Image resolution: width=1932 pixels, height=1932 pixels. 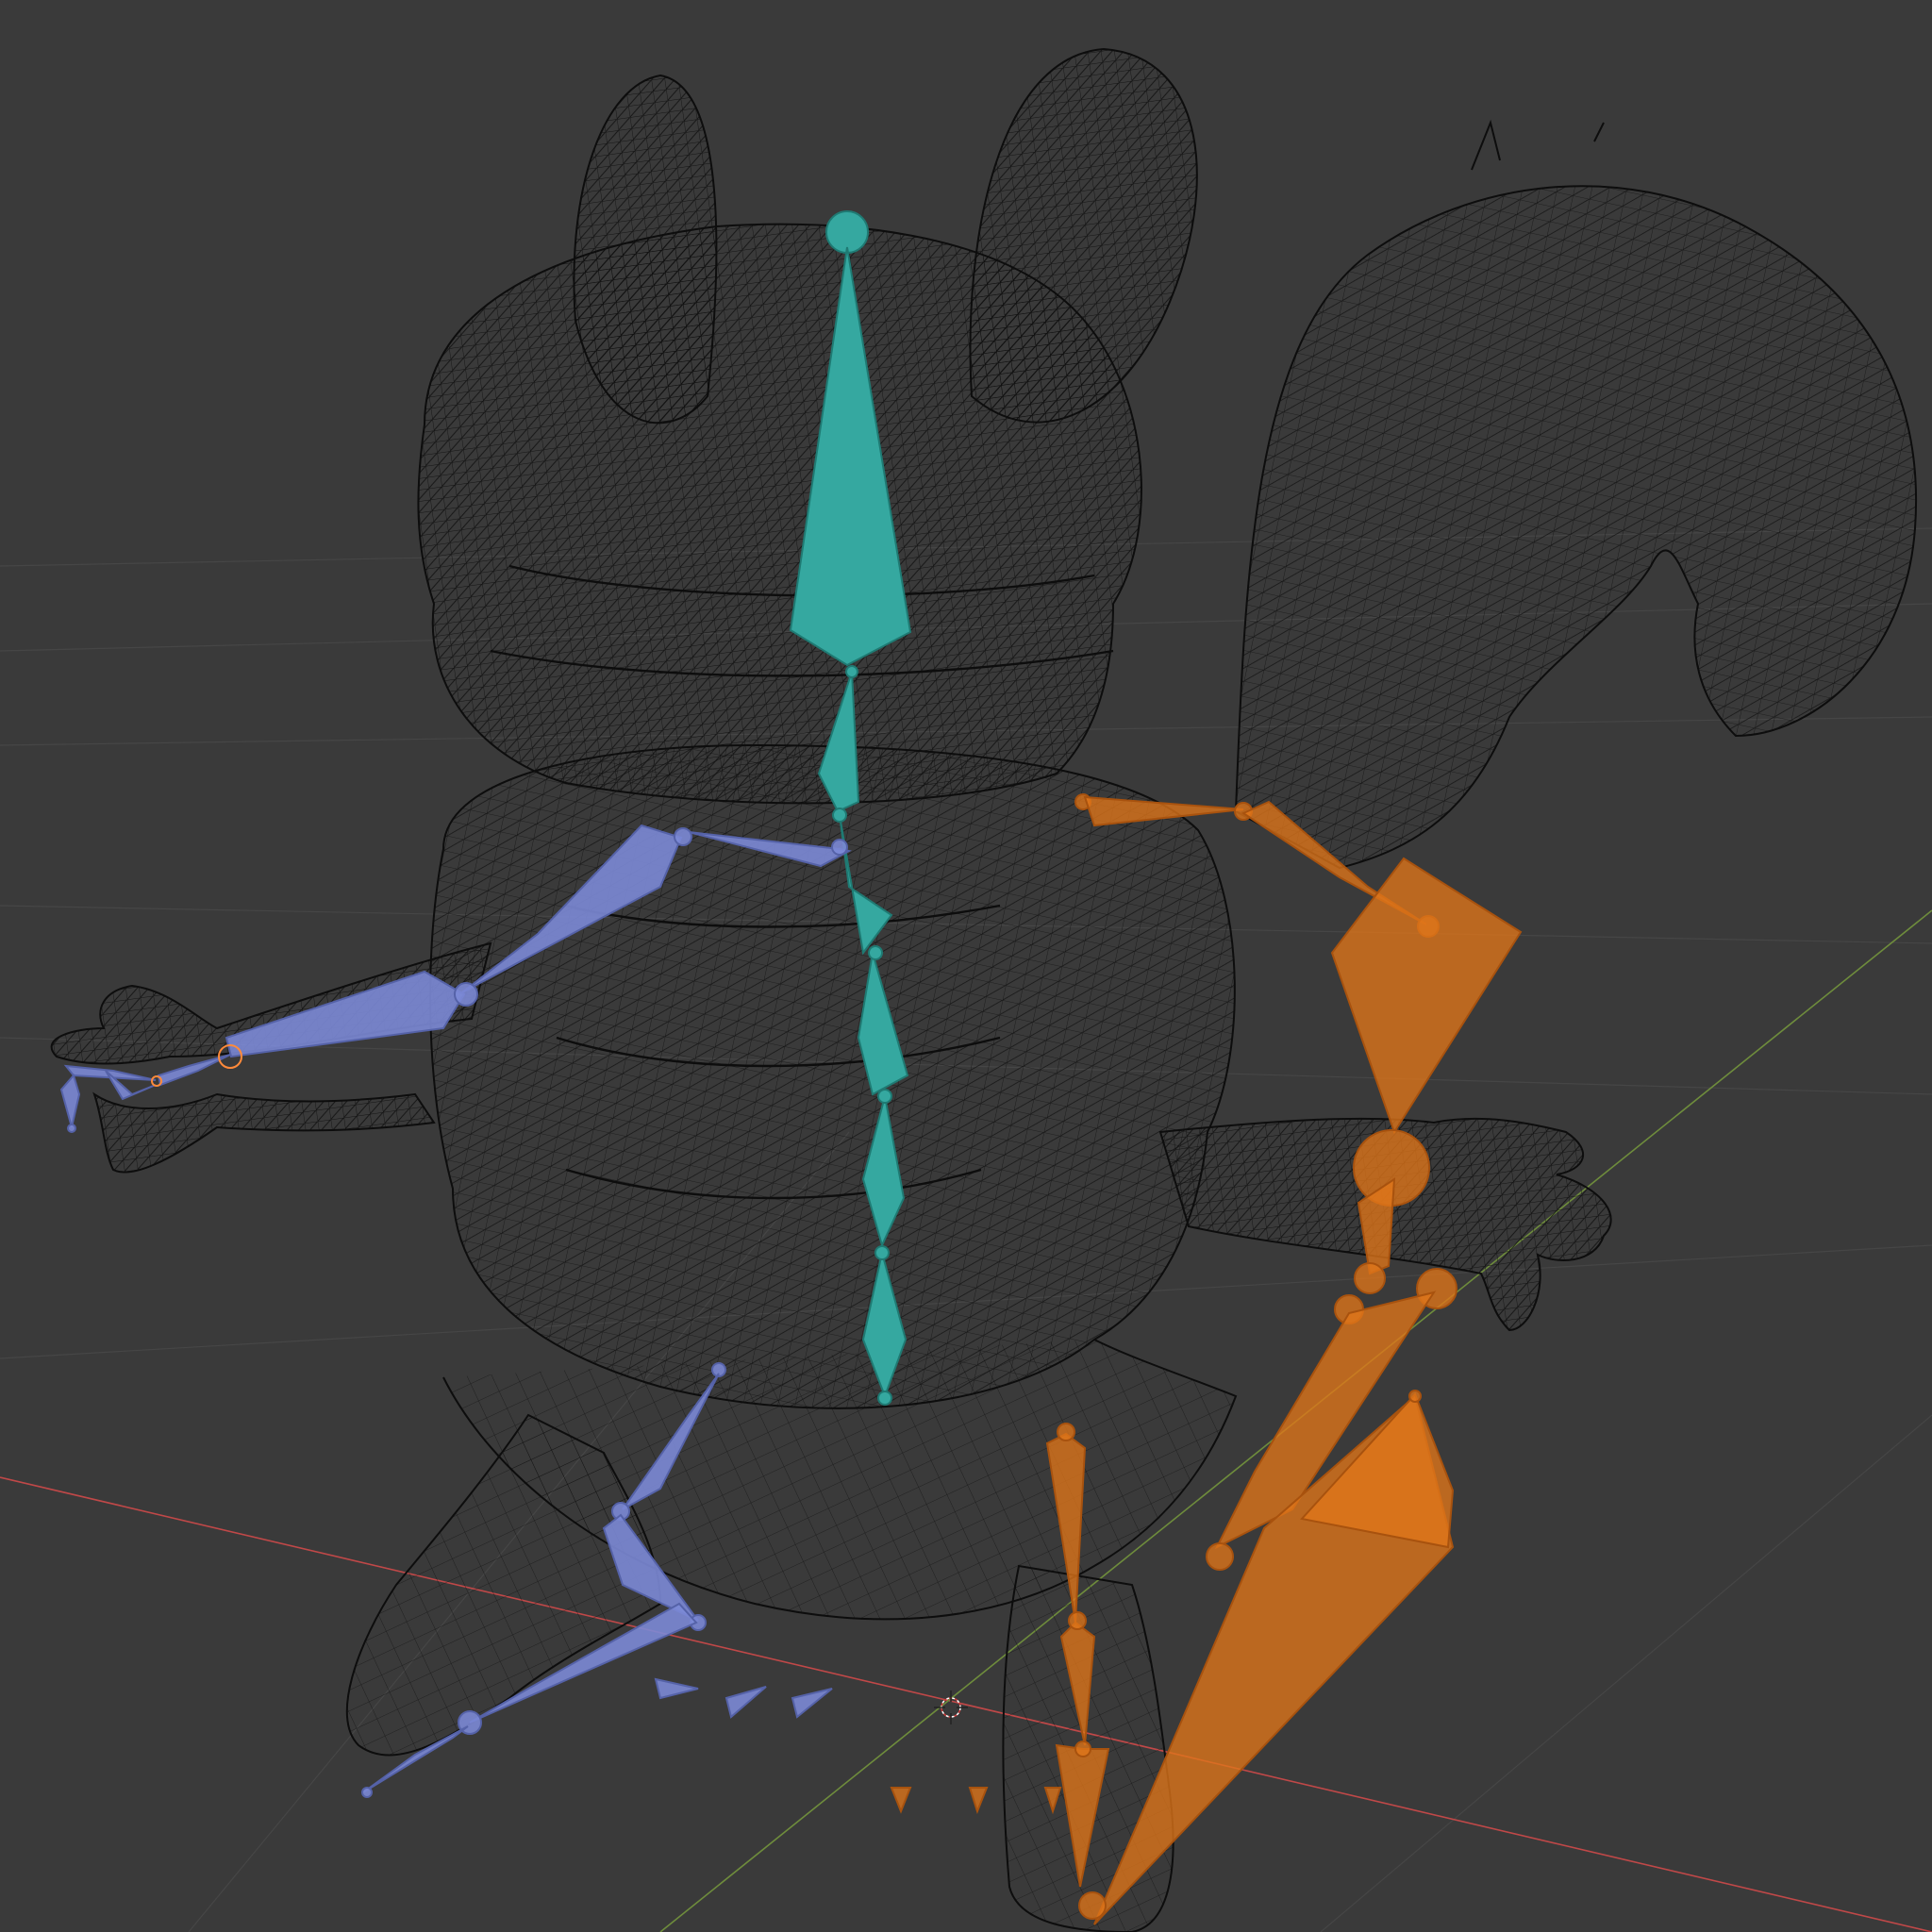 What do you see at coordinates (779, 514) in the screenshot?
I see `mesh-head` at bounding box center [779, 514].